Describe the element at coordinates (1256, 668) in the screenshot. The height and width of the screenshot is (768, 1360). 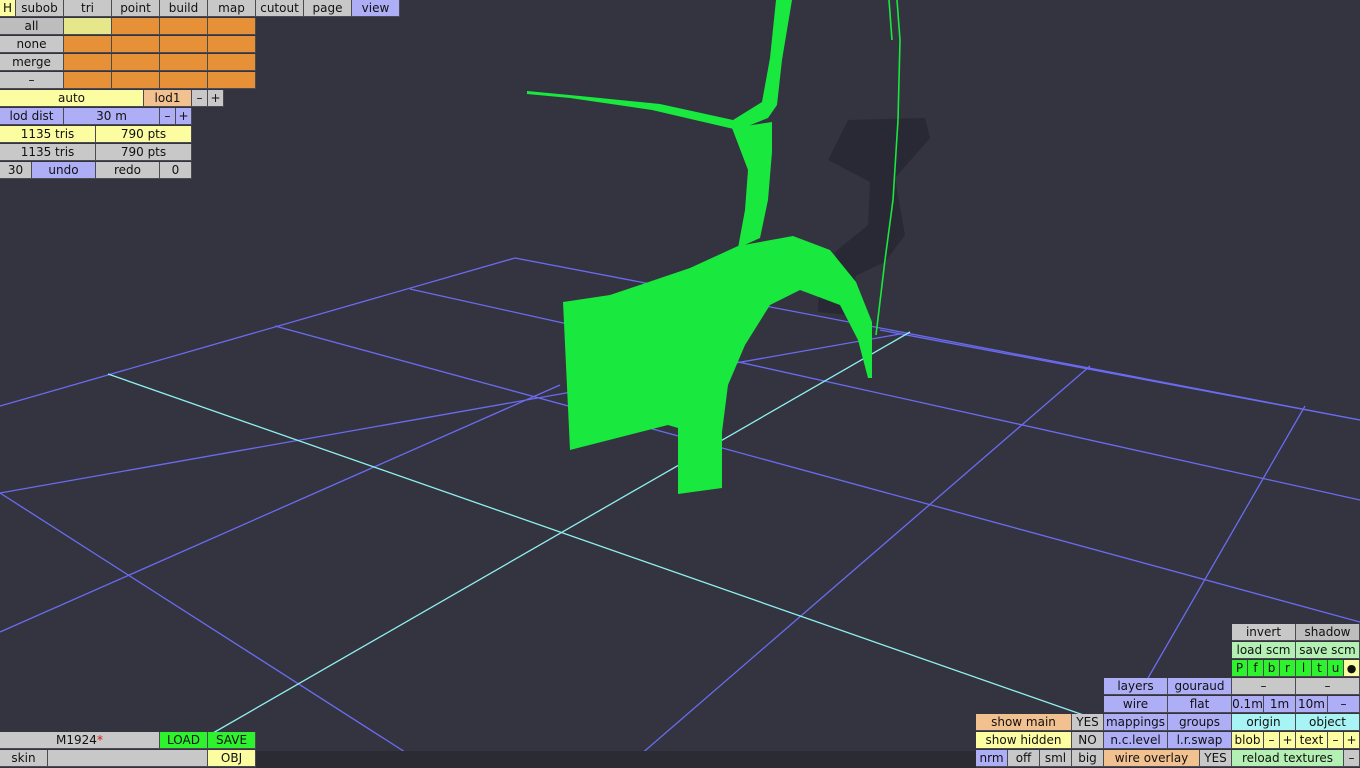
I see `view-f-button: f` at that location.